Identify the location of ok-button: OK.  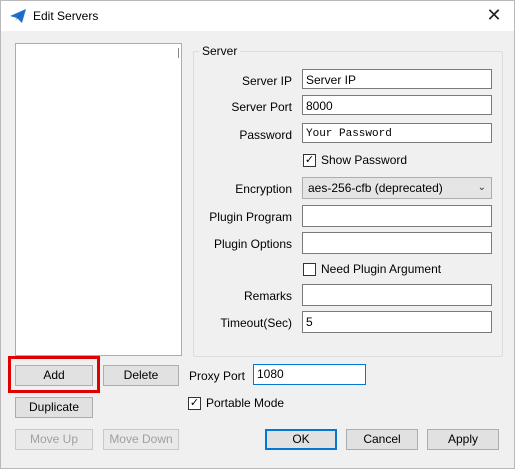
(301, 439).